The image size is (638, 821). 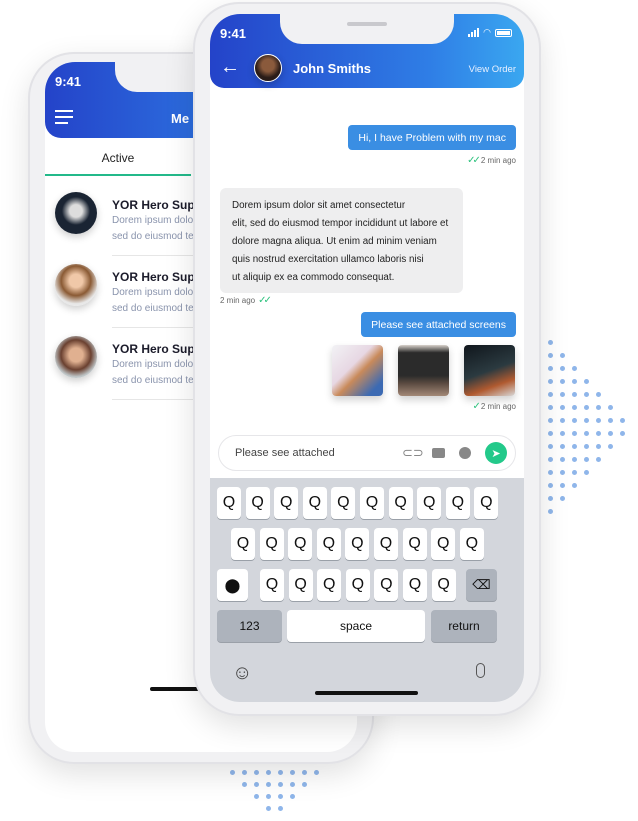 I want to click on backspace-icon: ⌫, so click(x=481, y=584).